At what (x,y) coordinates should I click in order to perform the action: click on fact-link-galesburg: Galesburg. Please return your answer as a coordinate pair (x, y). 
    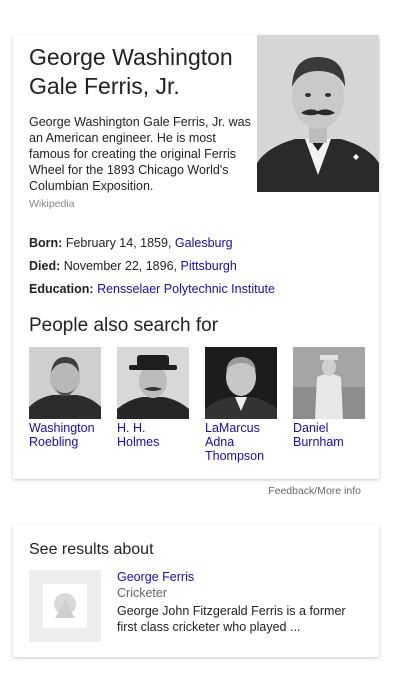
    Looking at the image, I should click on (204, 243).